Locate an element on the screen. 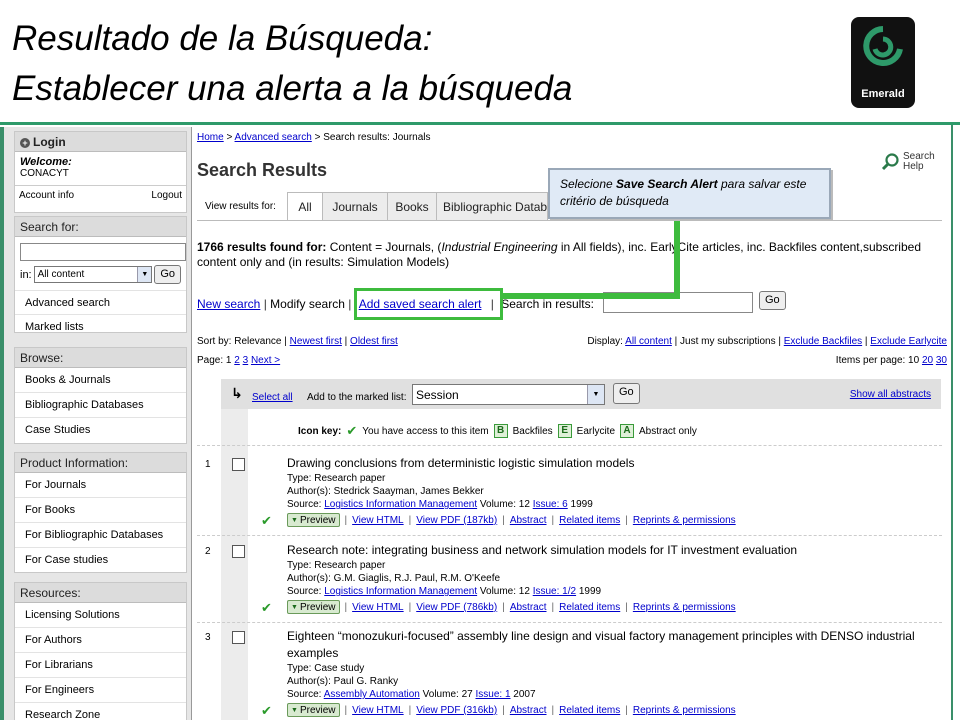 The image size is (960, 720). view-pdf-link: View PDF (316kb) is located at coordinates (456, 710).